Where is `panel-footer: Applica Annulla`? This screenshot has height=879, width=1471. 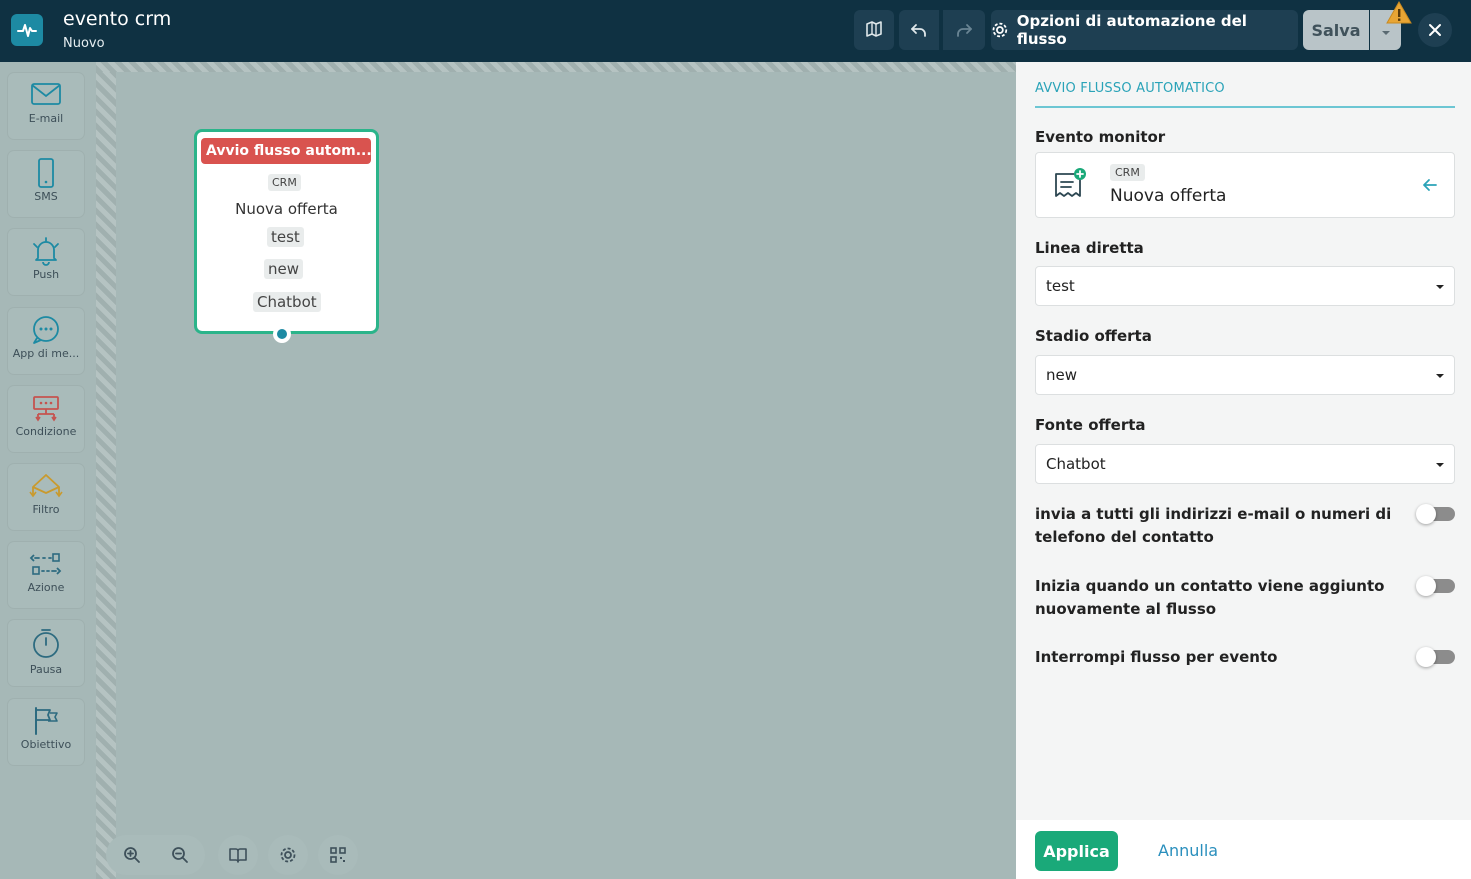
panel-footer: Applica Annulla is located at coordinates (1243, 849).